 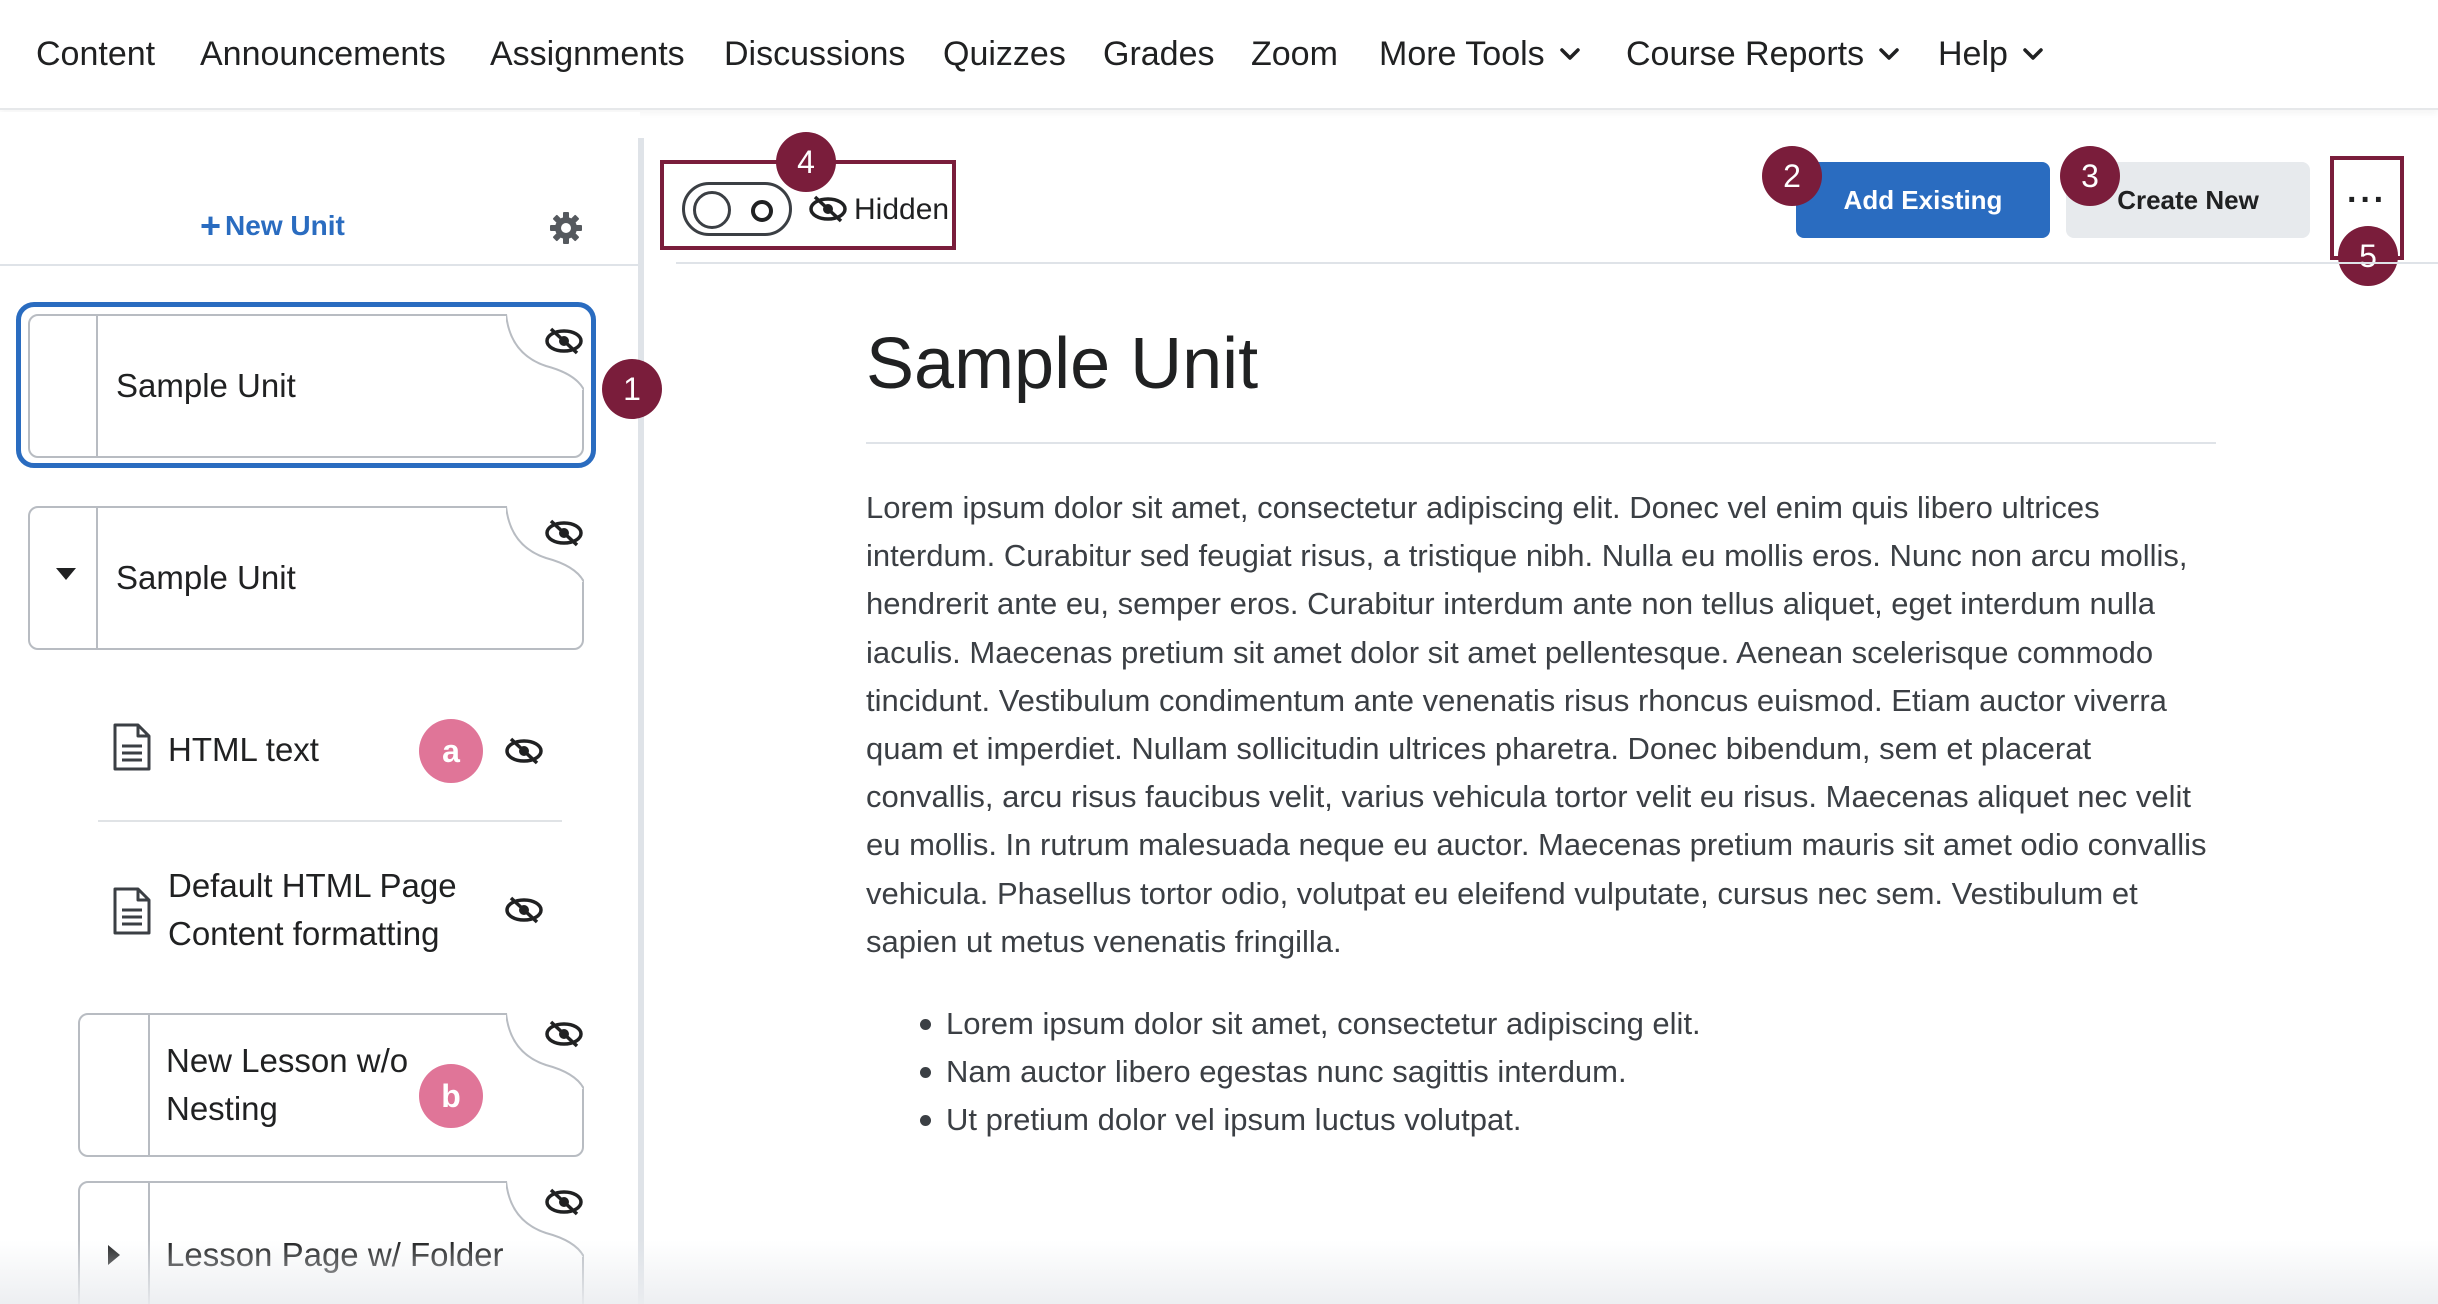 What do you see at coordinates (566, 228) in the screenshot?
I see `gear-icon` at bounding box center [566, 228].